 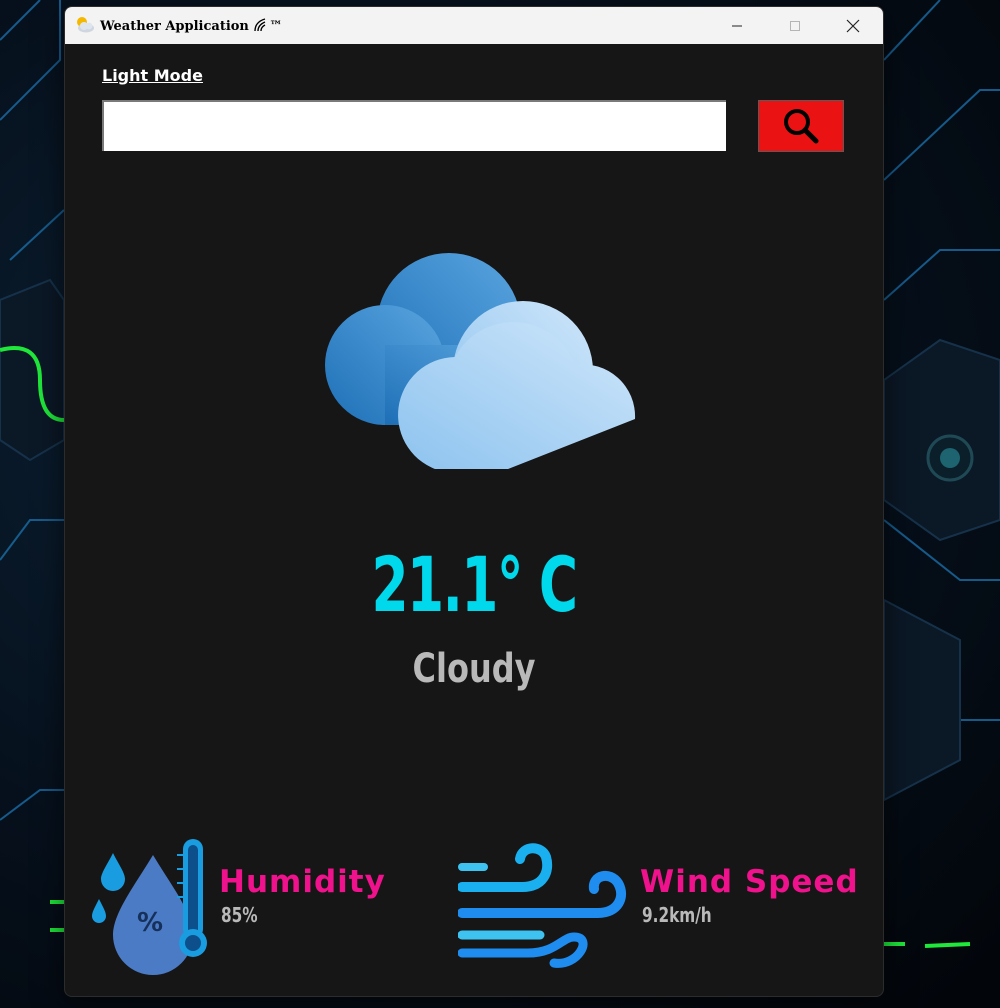 I want to click on city-search-input, so click(x=414, y=125).